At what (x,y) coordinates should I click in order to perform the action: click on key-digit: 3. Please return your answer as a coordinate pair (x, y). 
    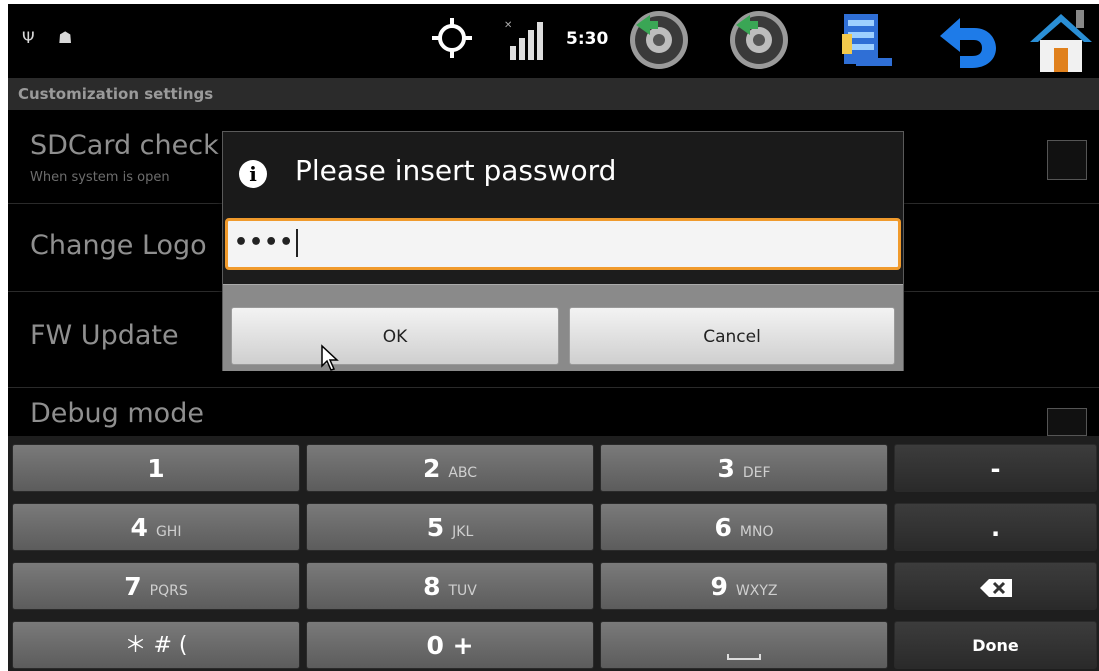
    Looking at the image, I should click on (726, 468).